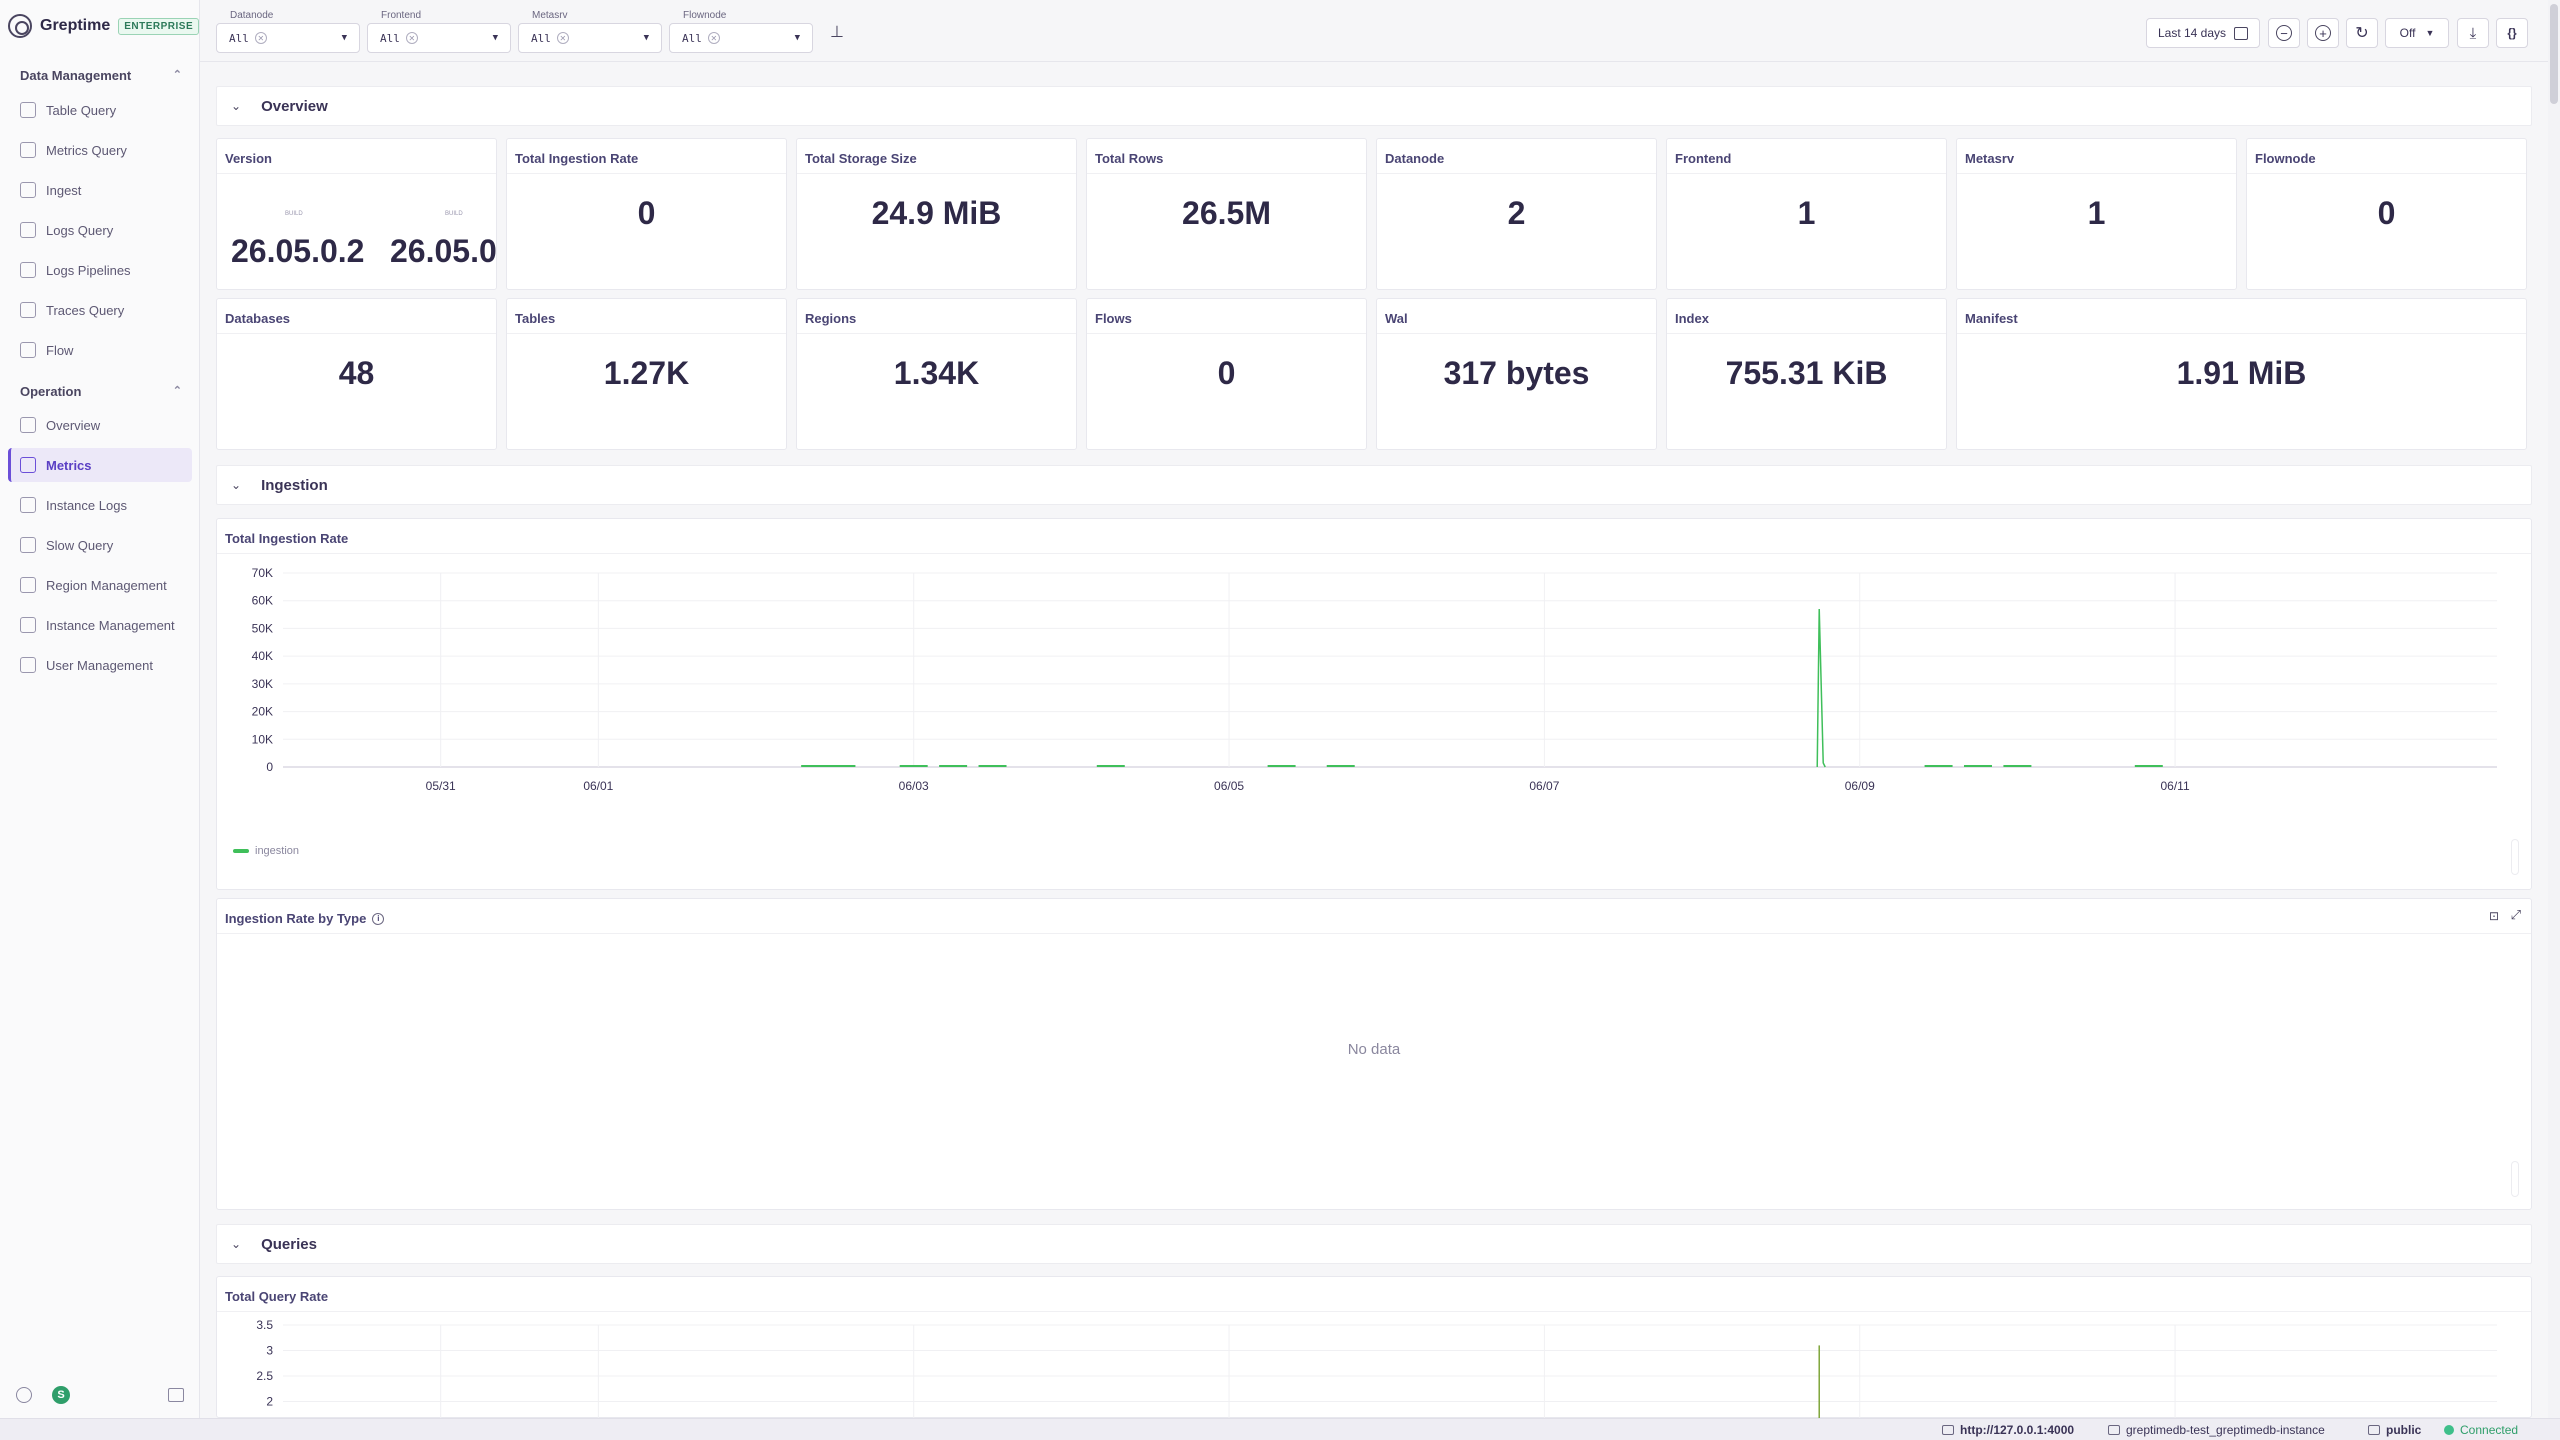  What do you see at coordinates (2417, 33) in the screenshot?
I see `refresh-interval-select: Off ▼` at bounding box center [2417, 33].